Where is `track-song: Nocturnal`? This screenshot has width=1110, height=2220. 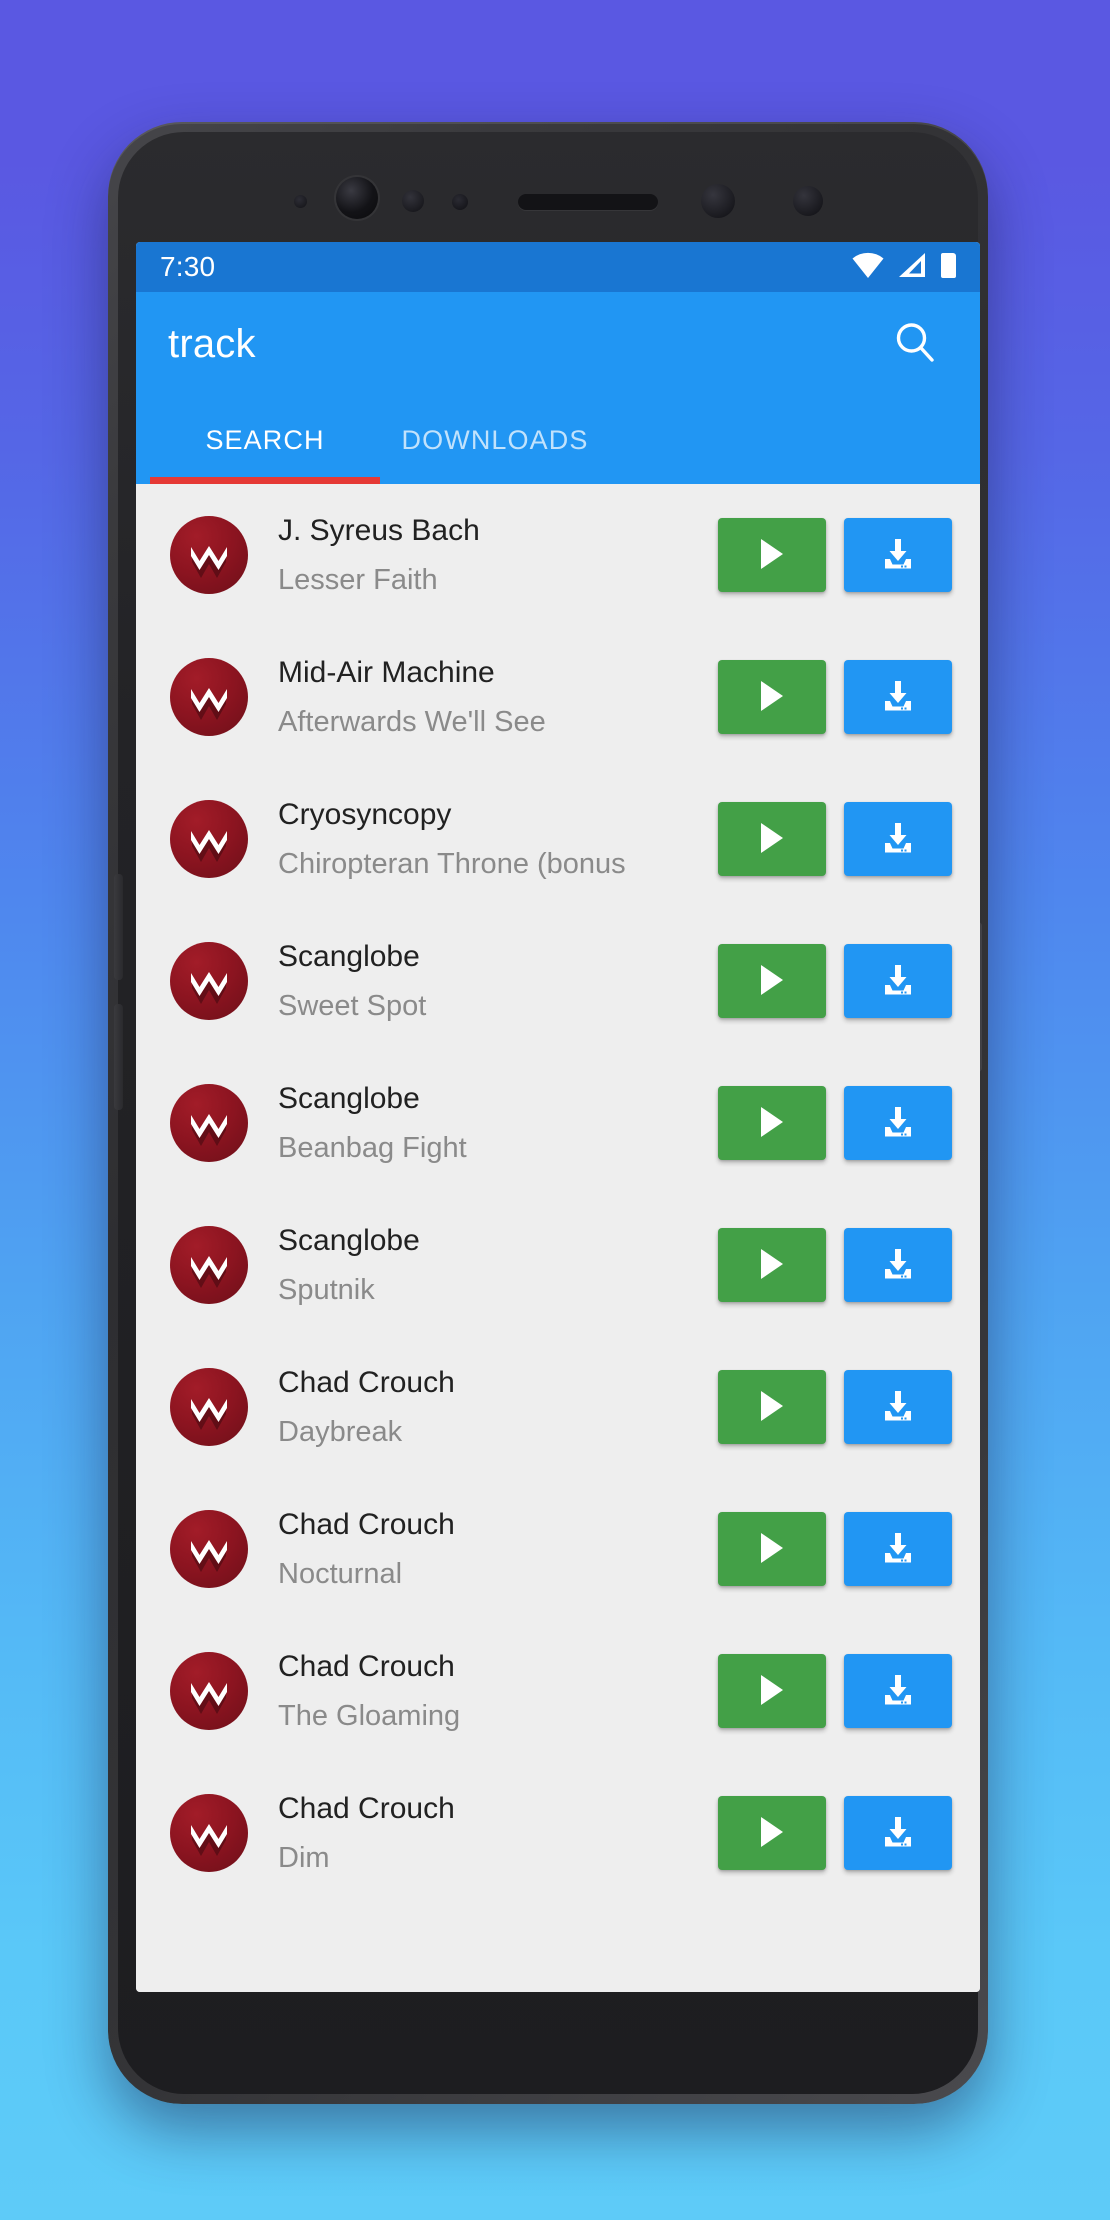 track-song: Nocturnal is located at coordinates (340, 1573).